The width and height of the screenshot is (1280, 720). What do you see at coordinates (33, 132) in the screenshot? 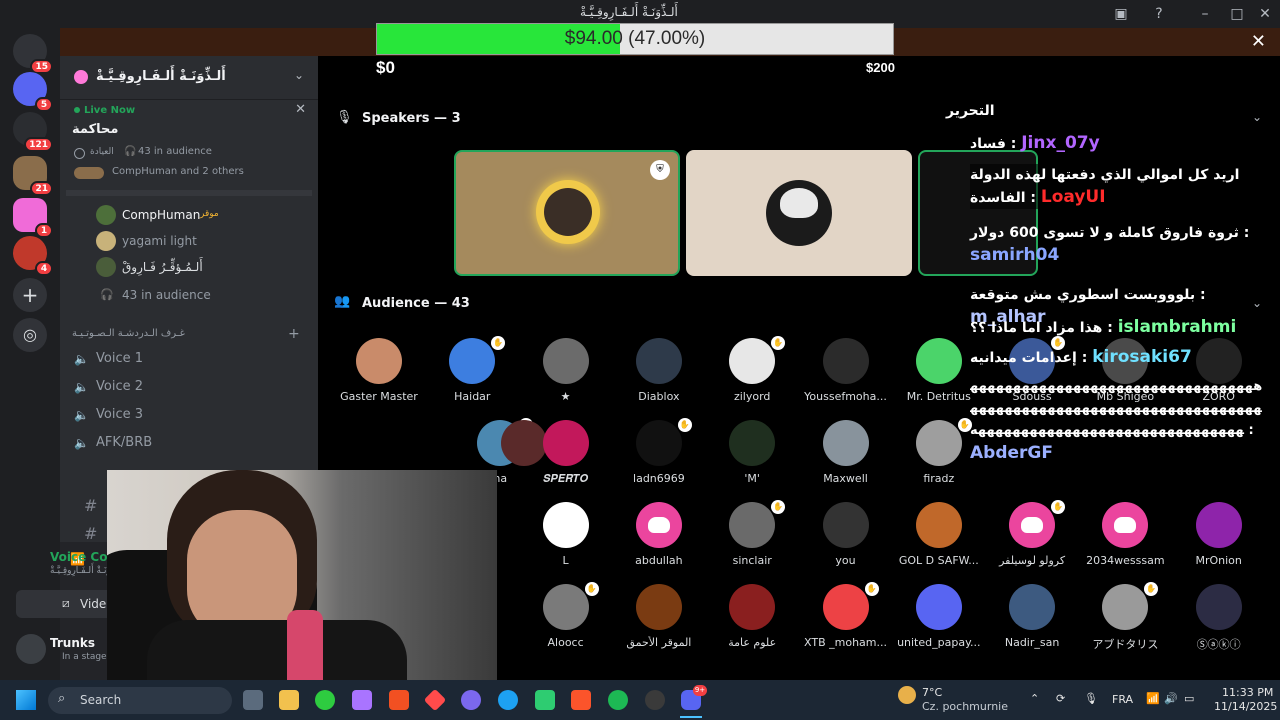
I see `server-icon: 121` at bounding box center [33, 132].